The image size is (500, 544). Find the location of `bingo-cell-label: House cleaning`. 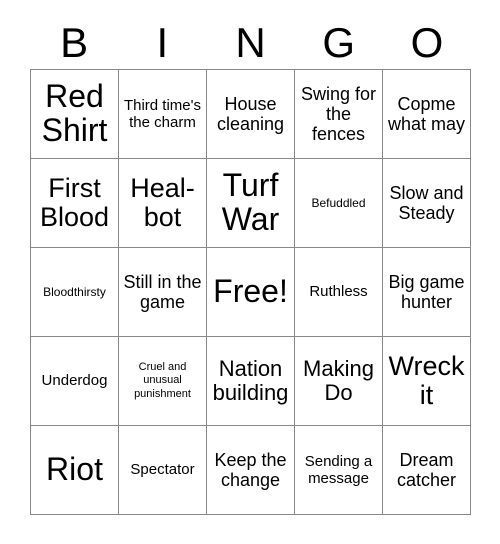

bingo-cell-label: House cleaning is located at coordinates (250, 113).